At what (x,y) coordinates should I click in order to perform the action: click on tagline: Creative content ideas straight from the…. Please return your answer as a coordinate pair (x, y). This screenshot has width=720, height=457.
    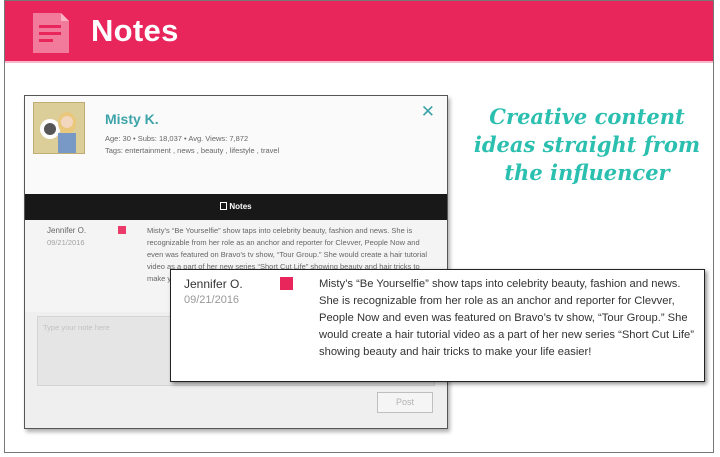
    Looking at the image, I should click on (587, 144).